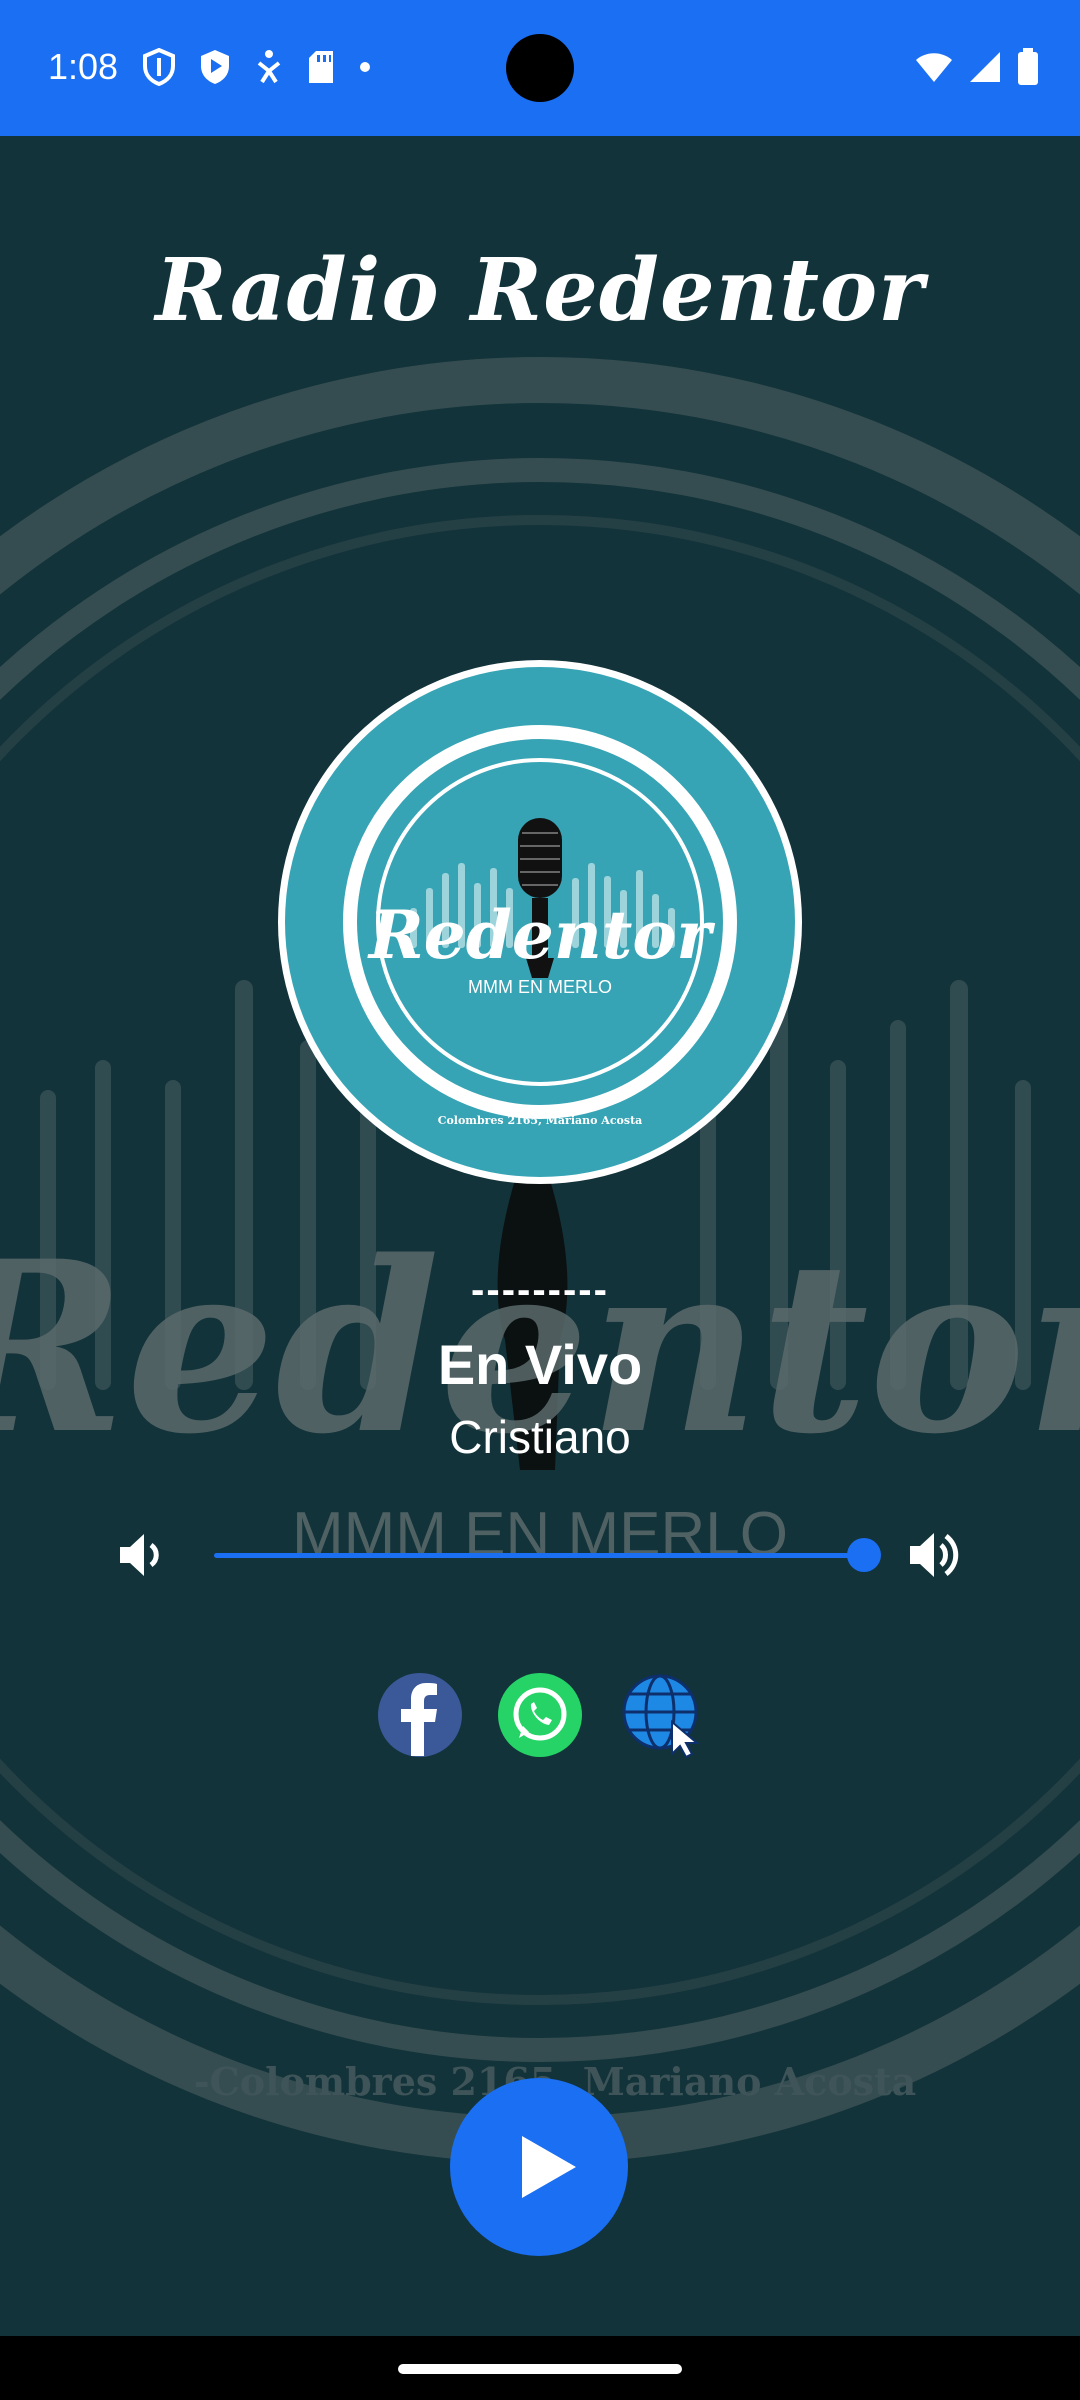 The image size is (1080, 2400). I want to click on status-bar: 1:08, so click(540, 68).